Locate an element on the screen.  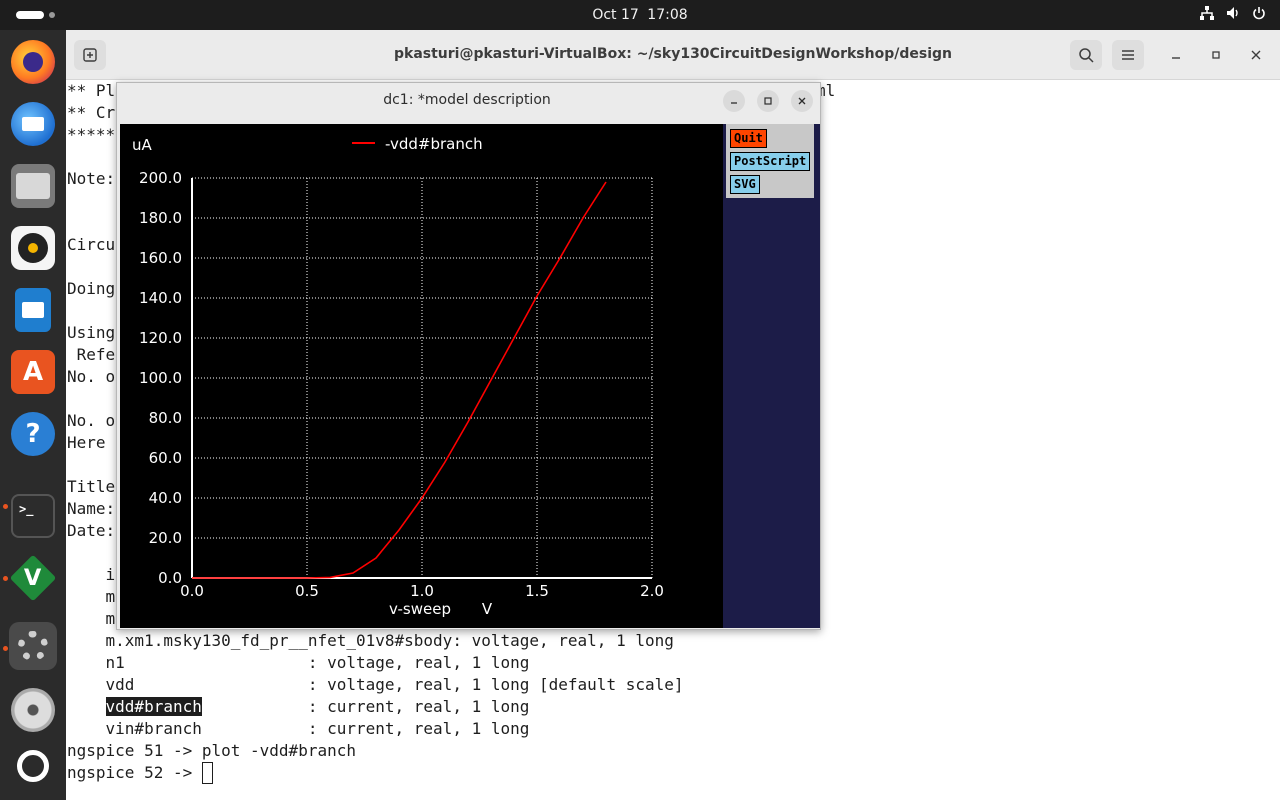
menu-button is located at coordinates (1128, 55).